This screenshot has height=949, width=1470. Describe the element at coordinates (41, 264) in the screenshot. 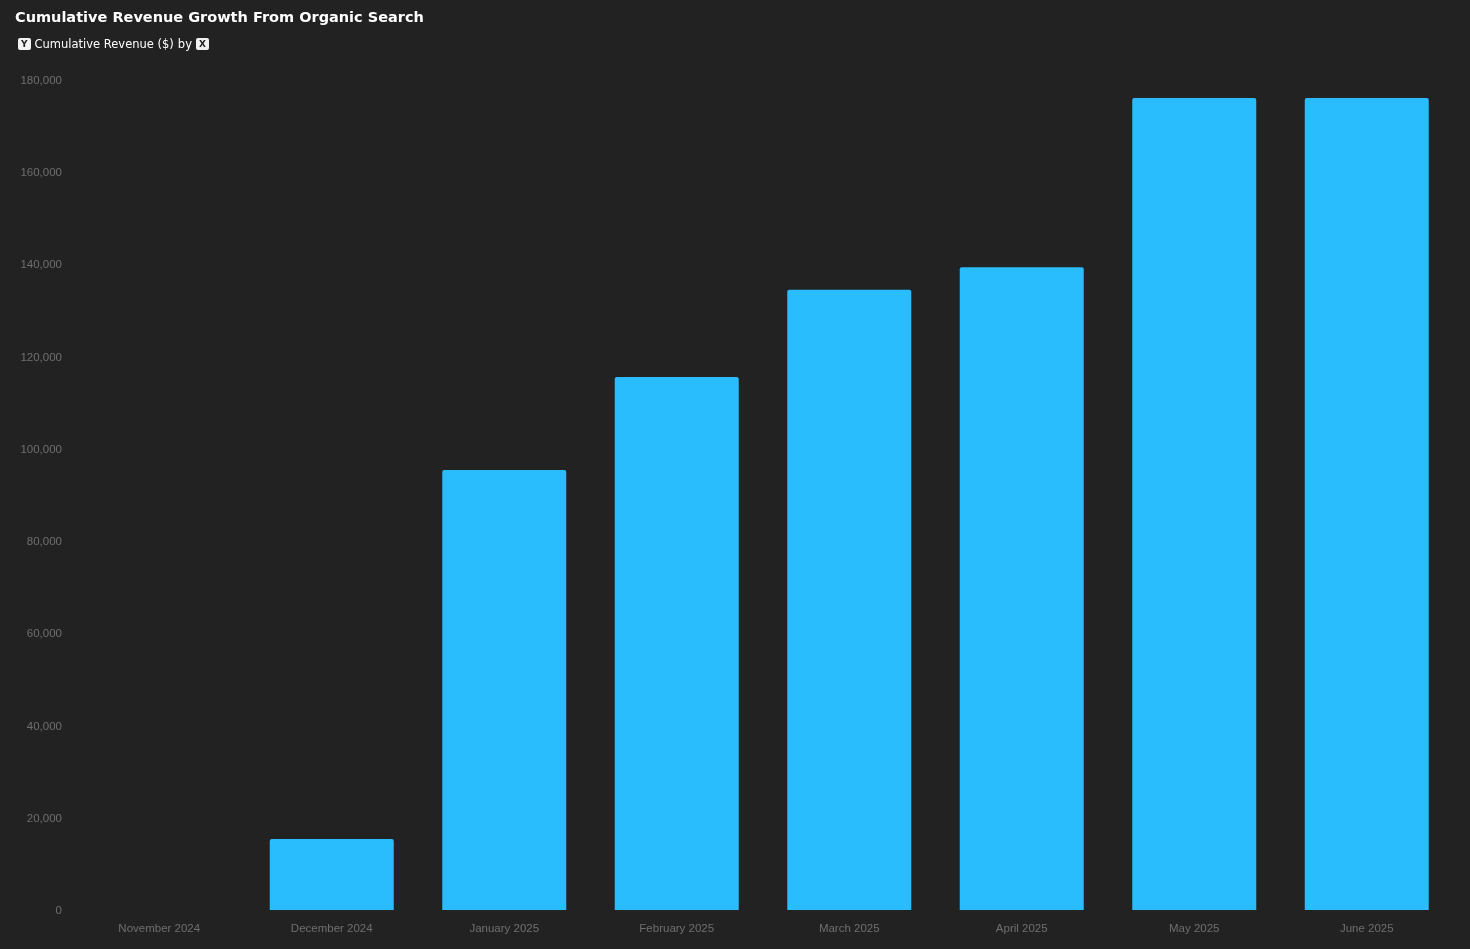

I see `y-tick-label: 140,000` at that location.